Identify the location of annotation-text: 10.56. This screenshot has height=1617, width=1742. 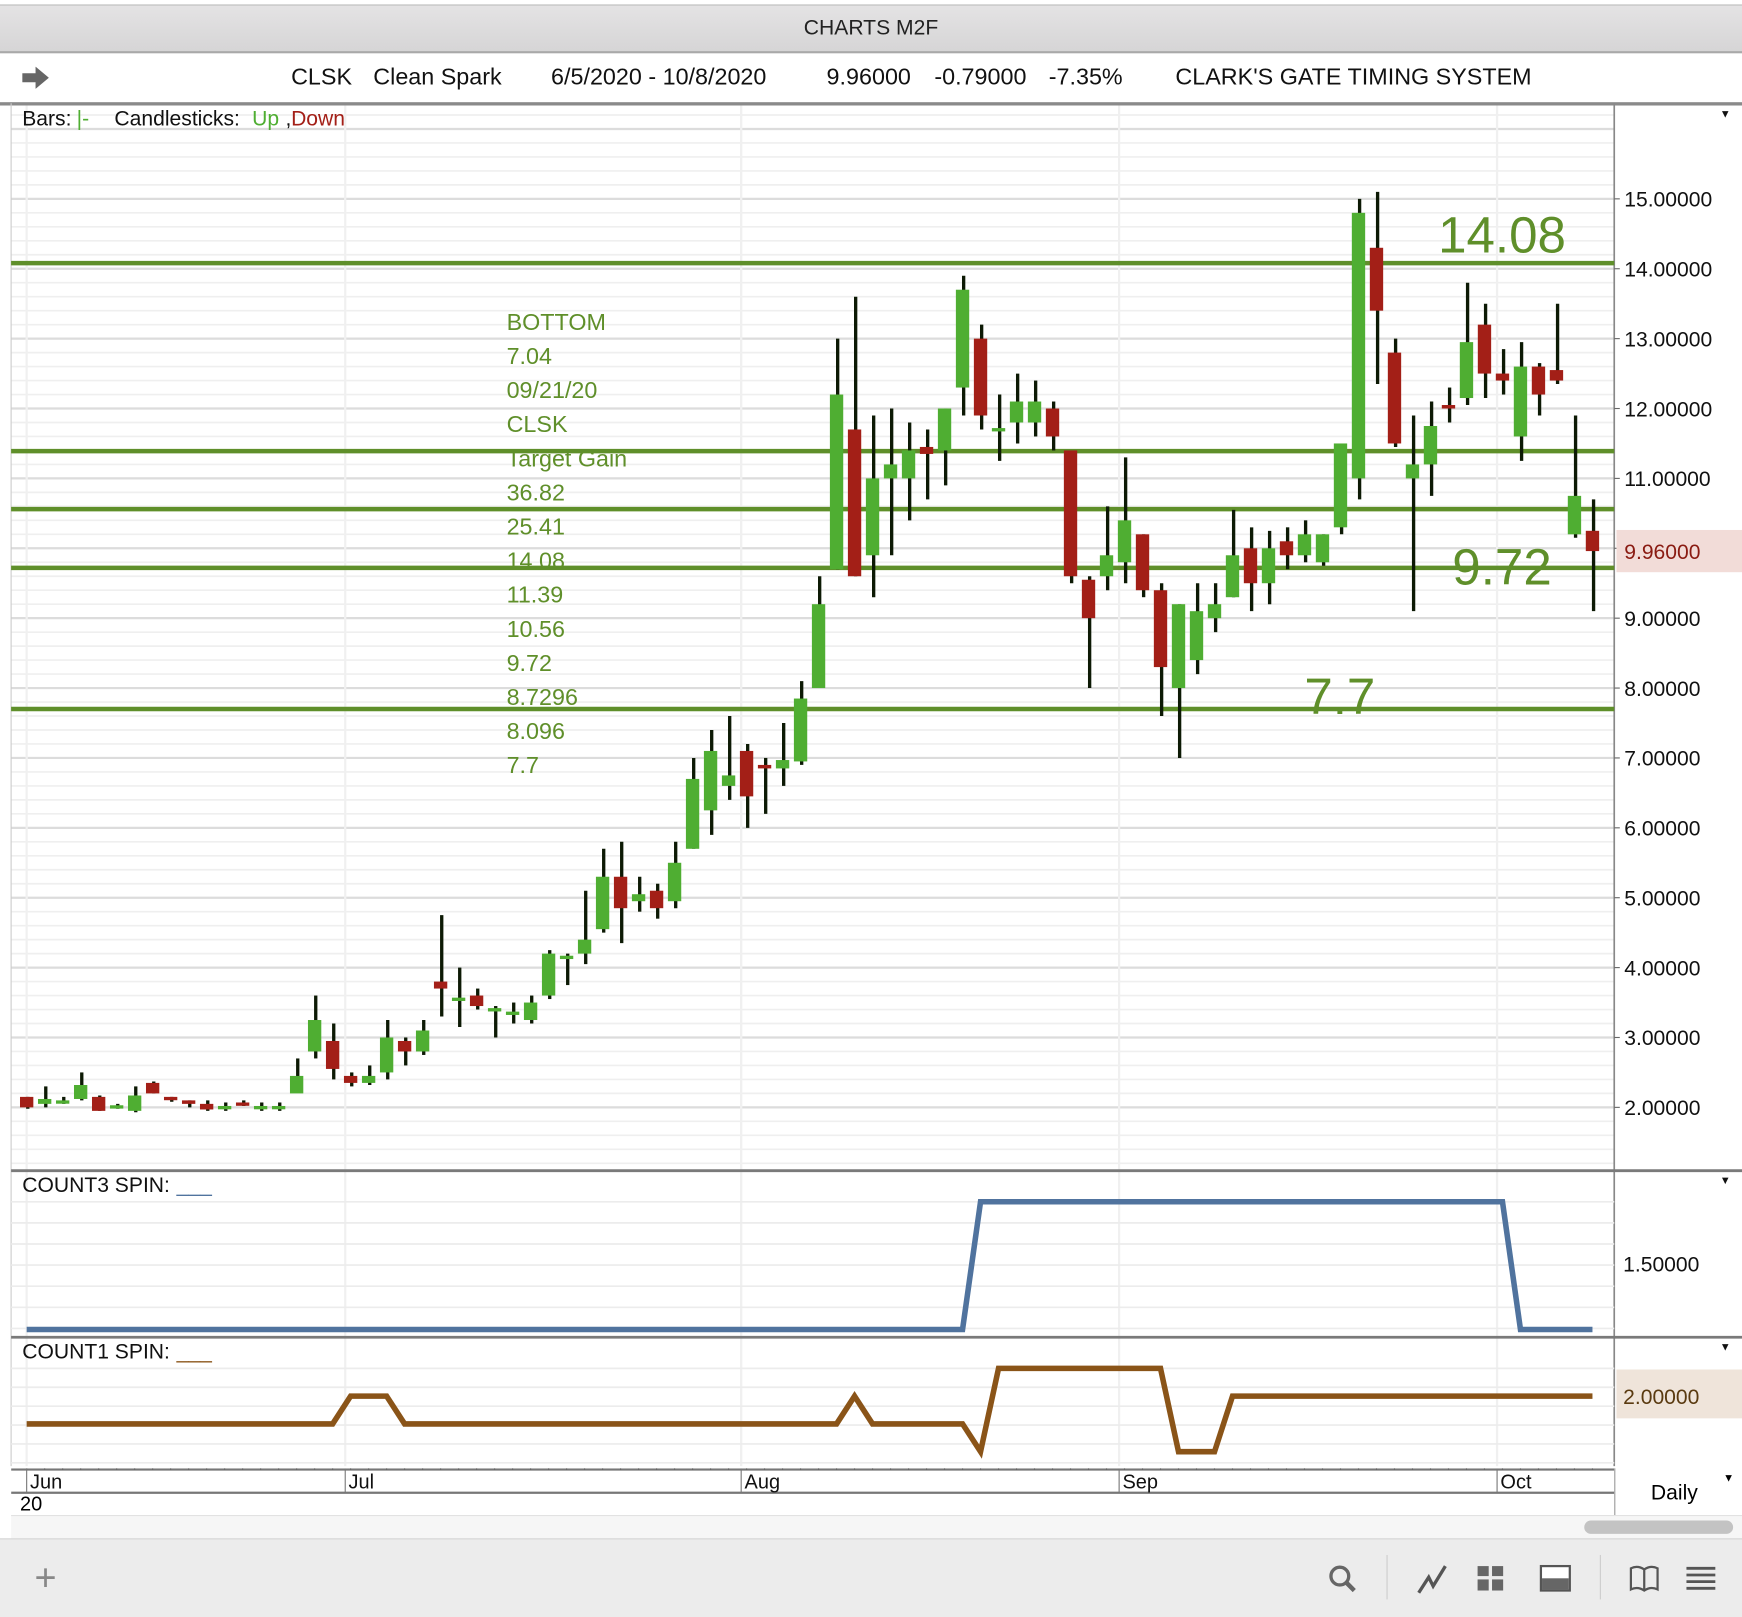
(536, 629).